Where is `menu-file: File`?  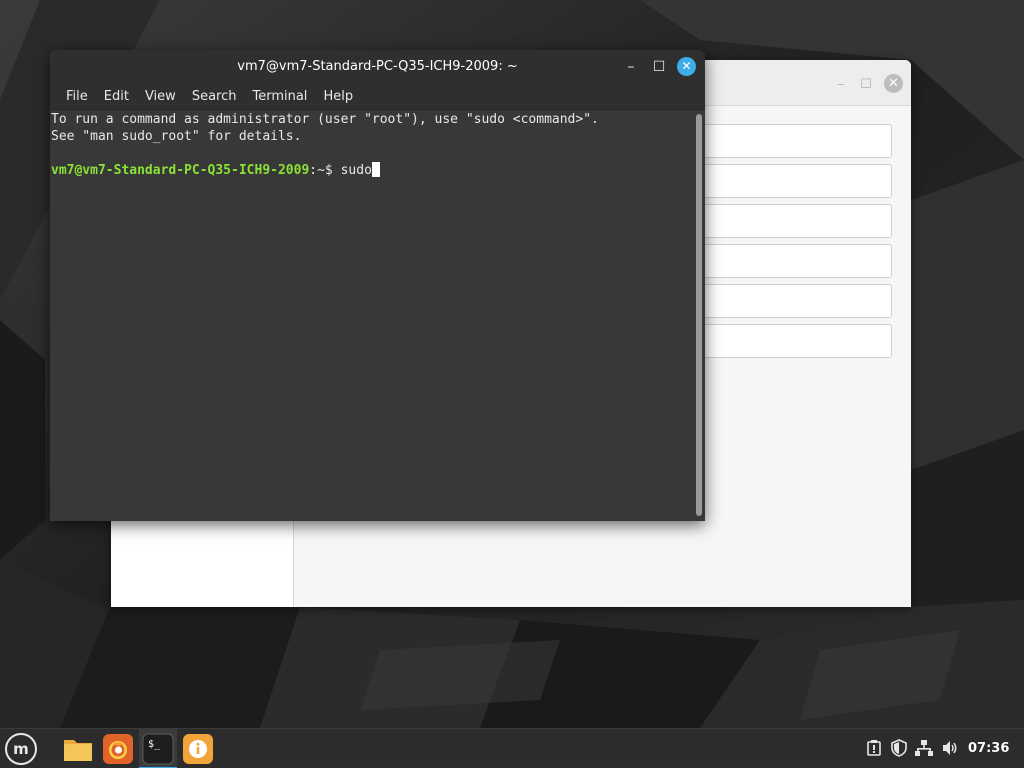
menu-file: File is located at coordinates (77, 96).